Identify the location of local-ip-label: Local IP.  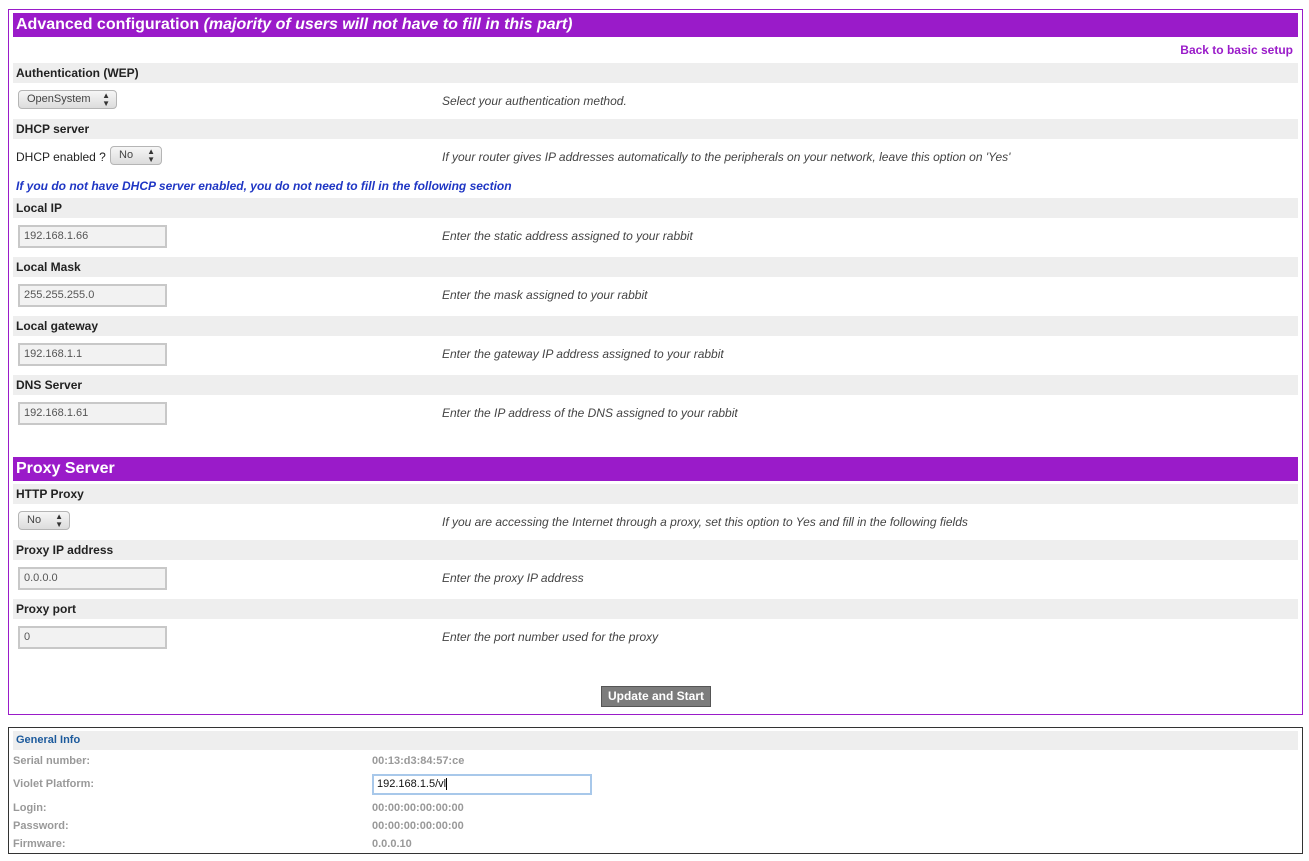
(655, 208).